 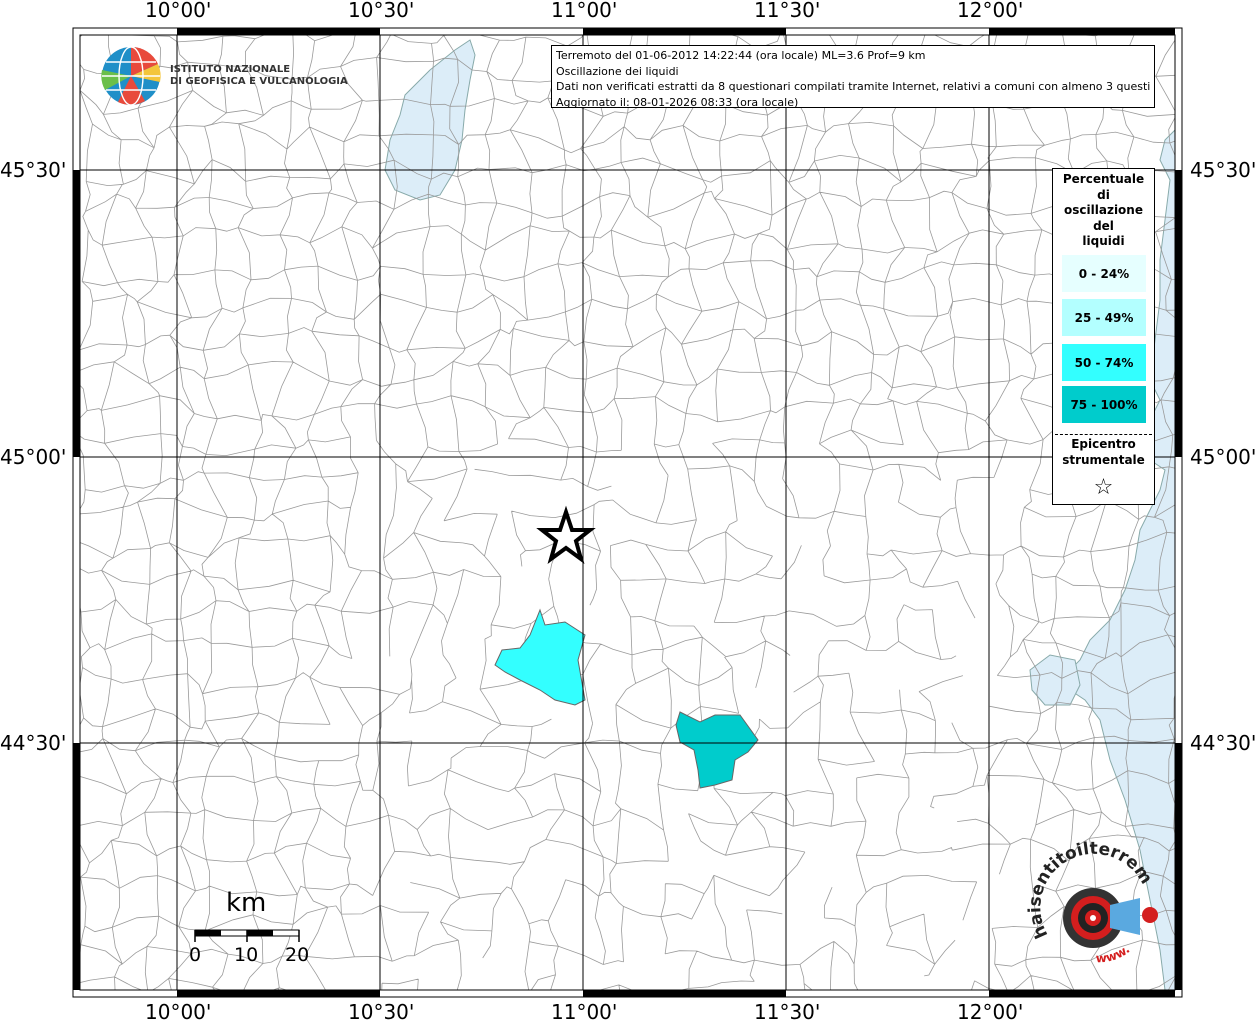 I want to click on scale-unit-label: km, so click(x=246, y=903).